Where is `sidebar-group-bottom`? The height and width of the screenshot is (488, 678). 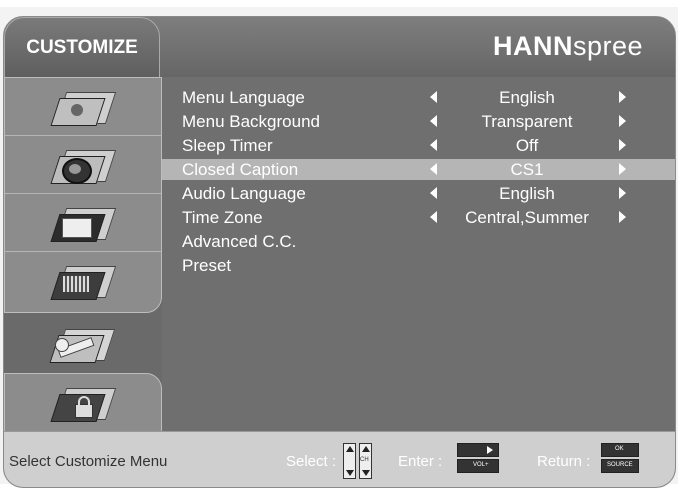
sidebar-group-bottom is located at coordinates (83, 403).